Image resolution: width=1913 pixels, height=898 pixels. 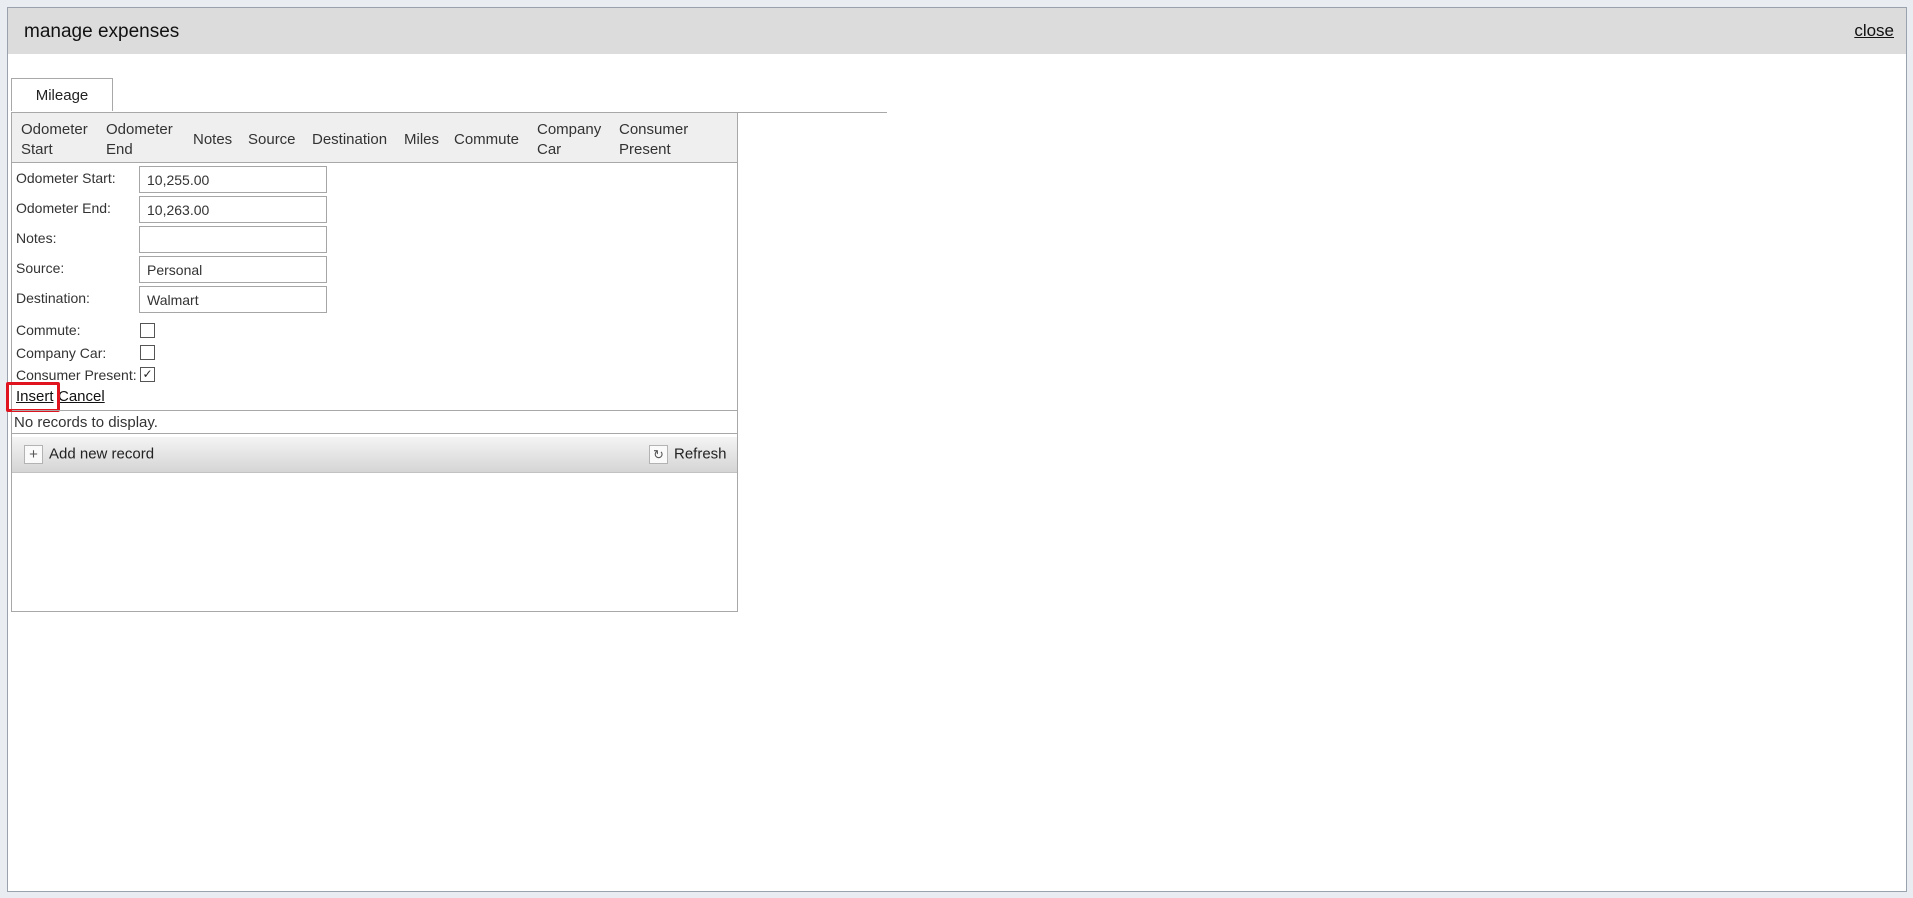 I want to click on odometer-end-input, so click(x=233, y=209).